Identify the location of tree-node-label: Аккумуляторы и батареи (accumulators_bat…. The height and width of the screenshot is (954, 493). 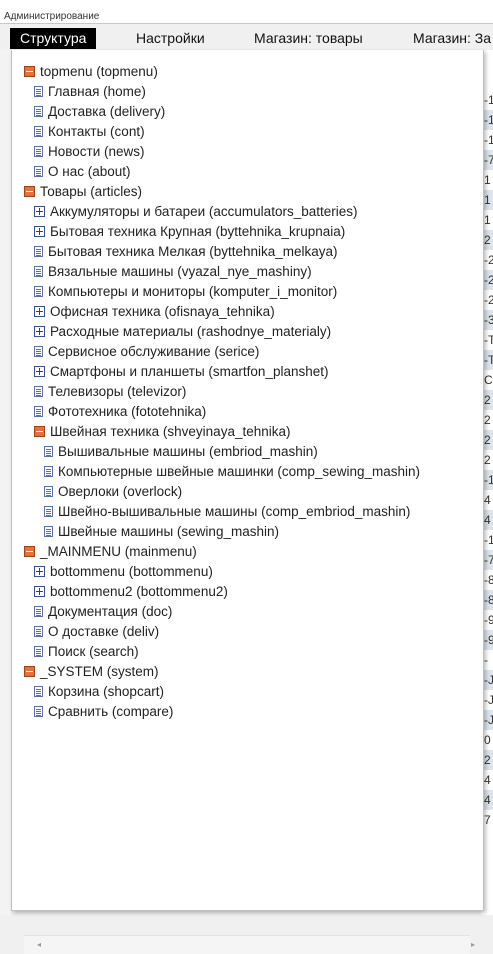
(203, 211).